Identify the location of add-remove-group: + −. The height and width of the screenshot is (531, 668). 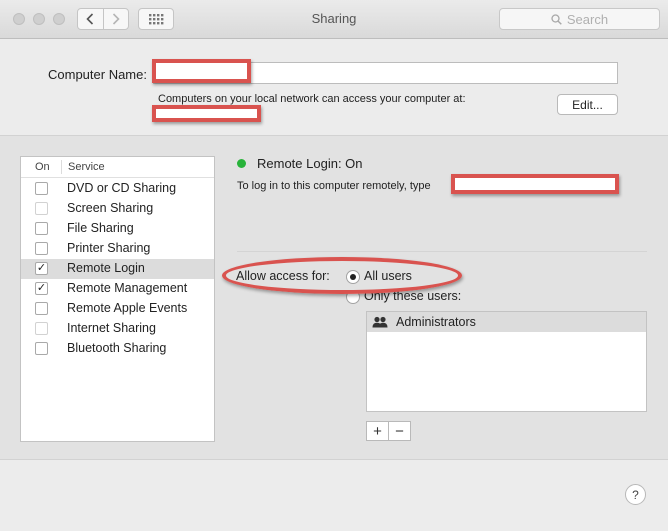
(388, 431).